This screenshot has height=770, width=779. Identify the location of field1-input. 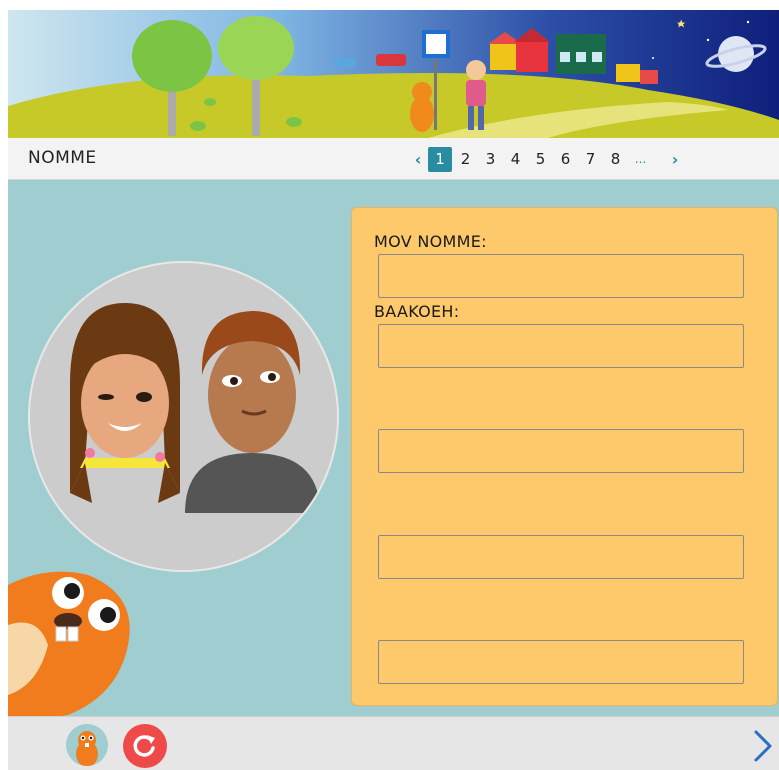
(561, 276).